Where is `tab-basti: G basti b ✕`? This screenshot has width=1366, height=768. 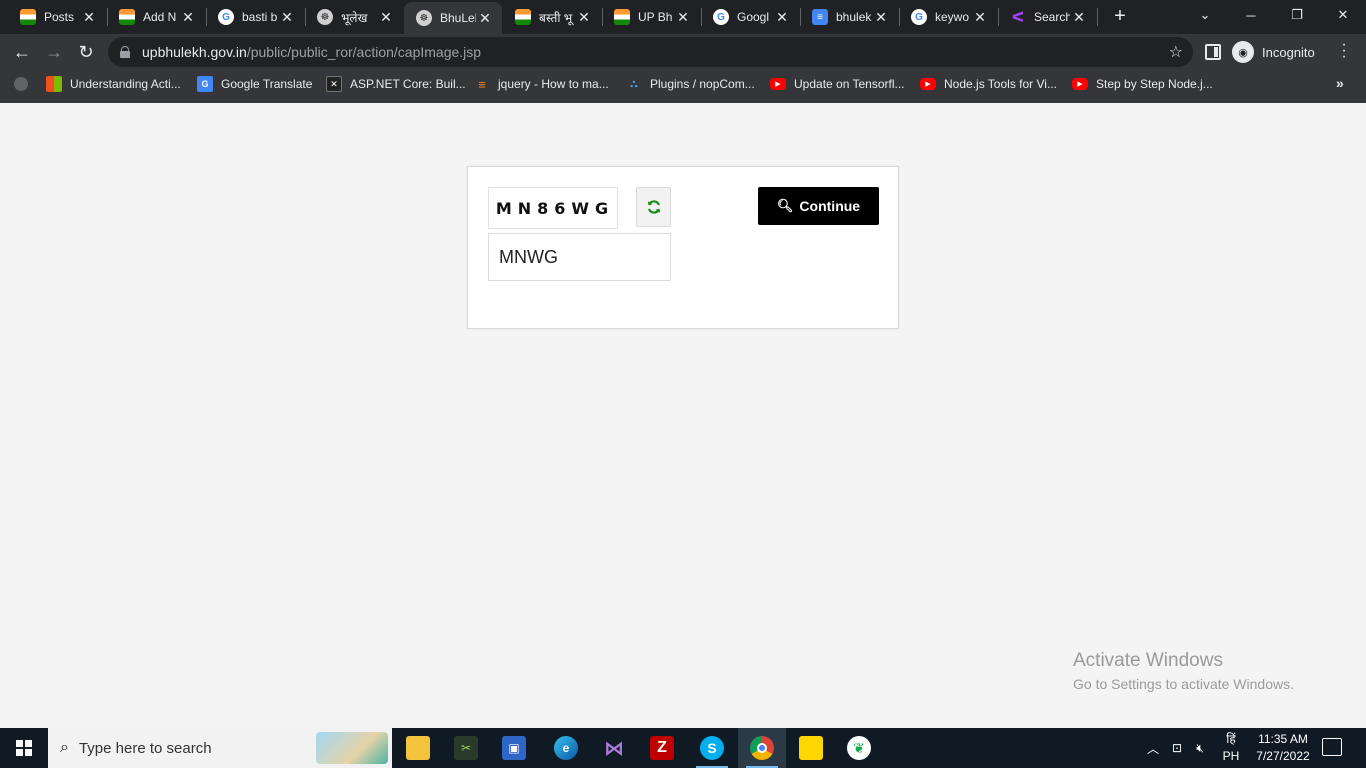
tab-basti: G basti b ✕ is located at coordinates (255, 17).